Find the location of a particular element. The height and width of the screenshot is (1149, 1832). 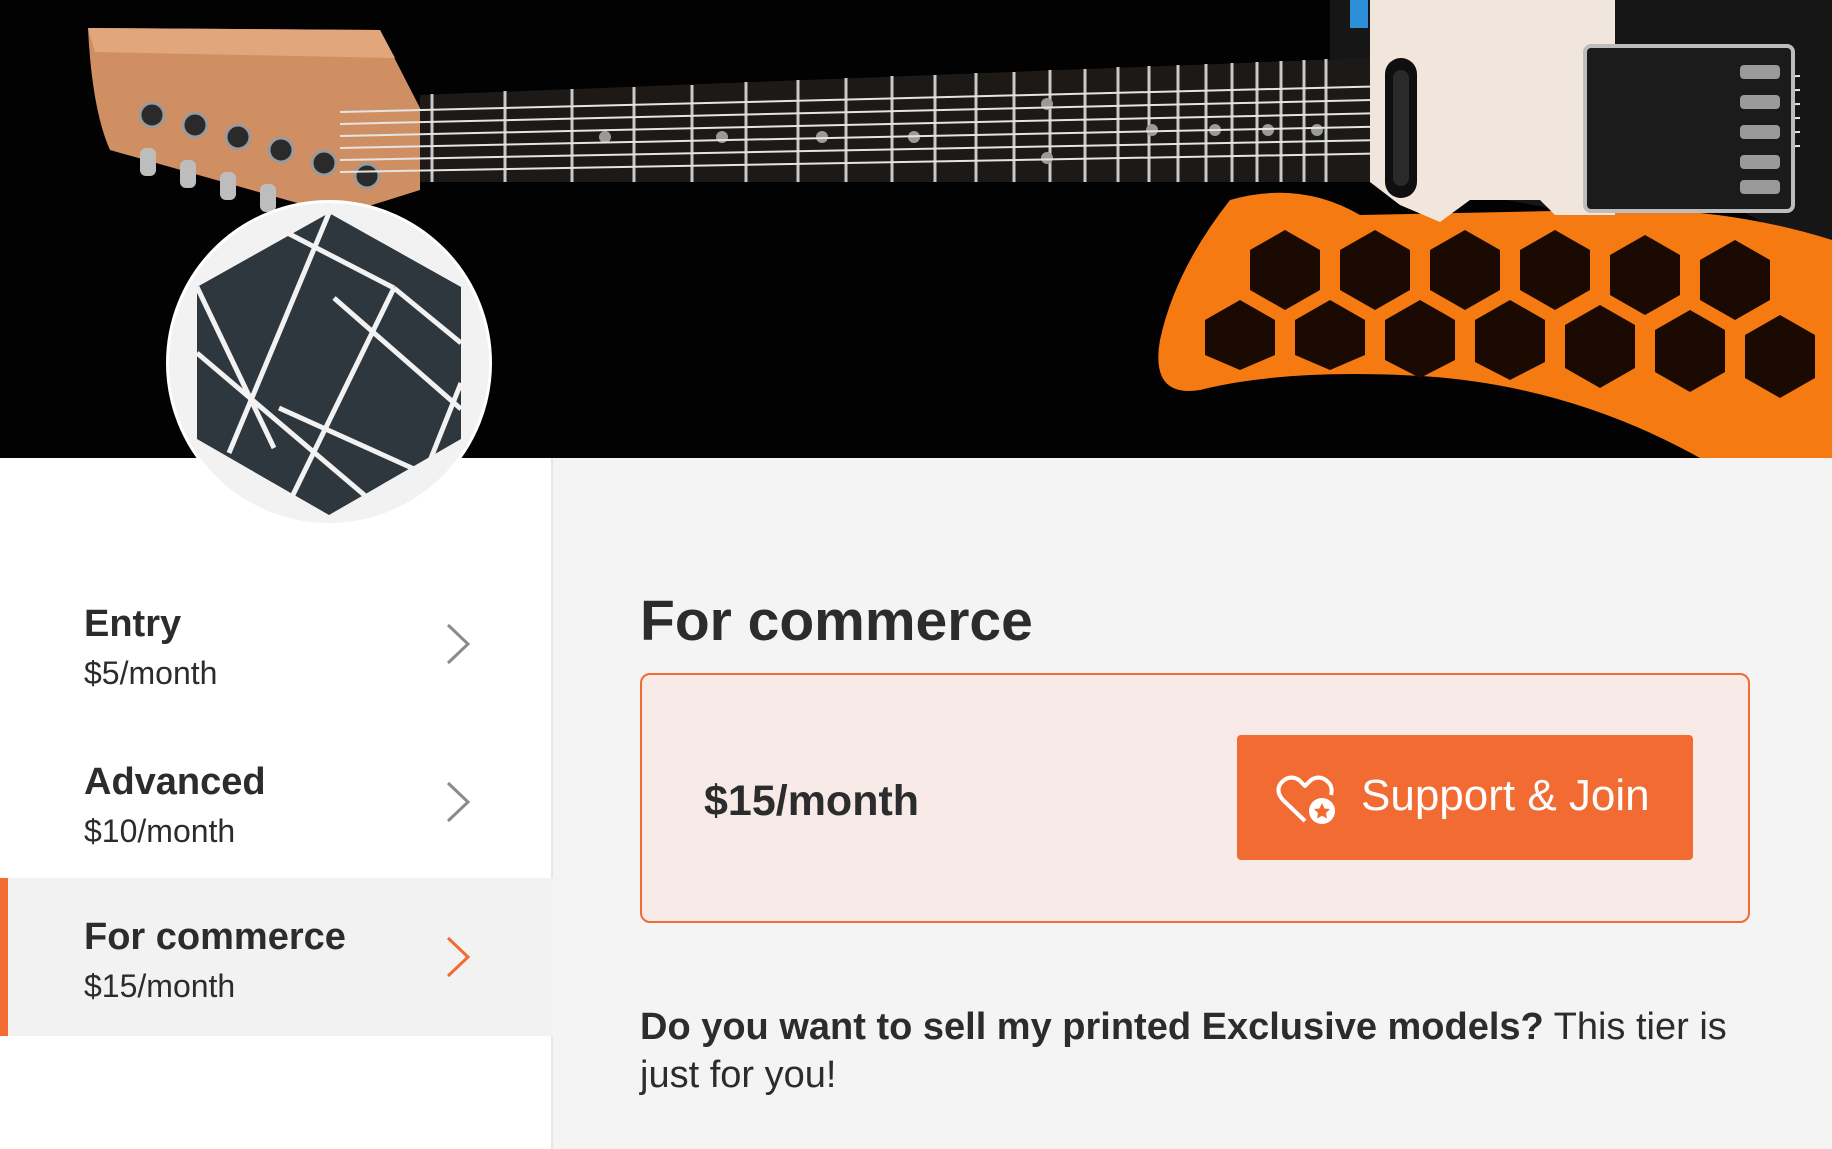

tier-item-for-commerce: For commerce $15/month is located at coordinates (276, 957).